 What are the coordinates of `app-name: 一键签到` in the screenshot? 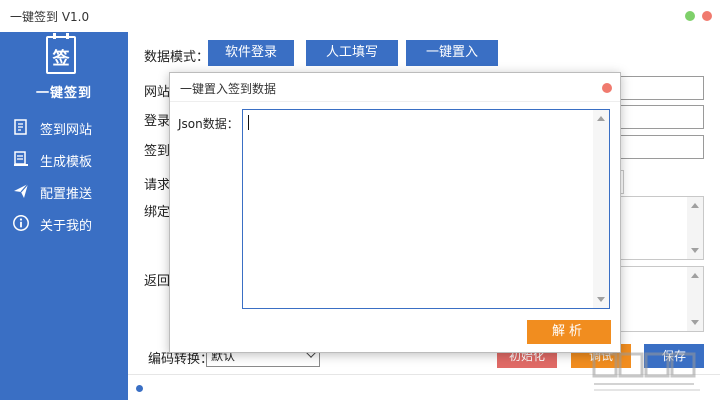 It's located at (63, 93).